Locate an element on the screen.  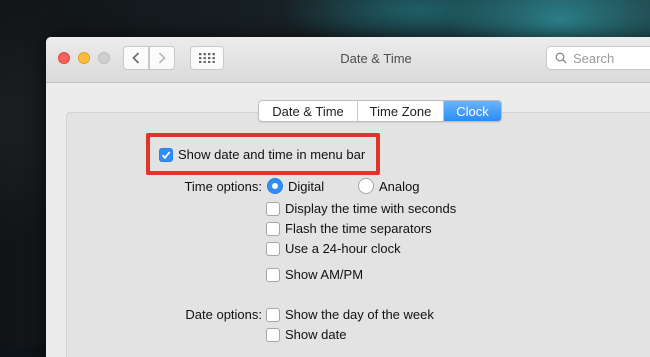
date-options-label: Date options: is located at coordinates (223, 314).